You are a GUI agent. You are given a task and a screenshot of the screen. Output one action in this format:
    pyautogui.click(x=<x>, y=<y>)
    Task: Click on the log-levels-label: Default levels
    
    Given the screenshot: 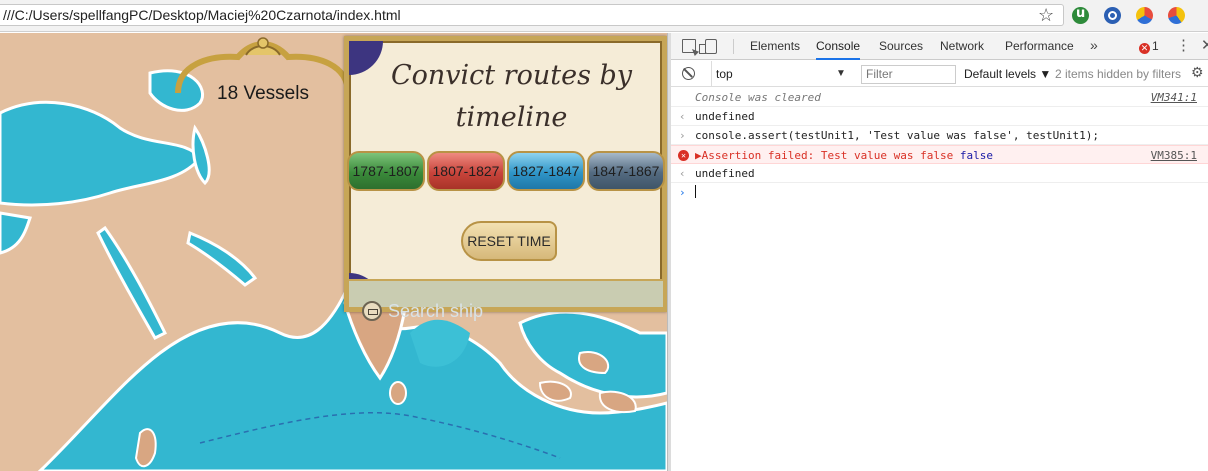 What is the action you would take?
    pyautogui.click(x=1000, y=74)
    